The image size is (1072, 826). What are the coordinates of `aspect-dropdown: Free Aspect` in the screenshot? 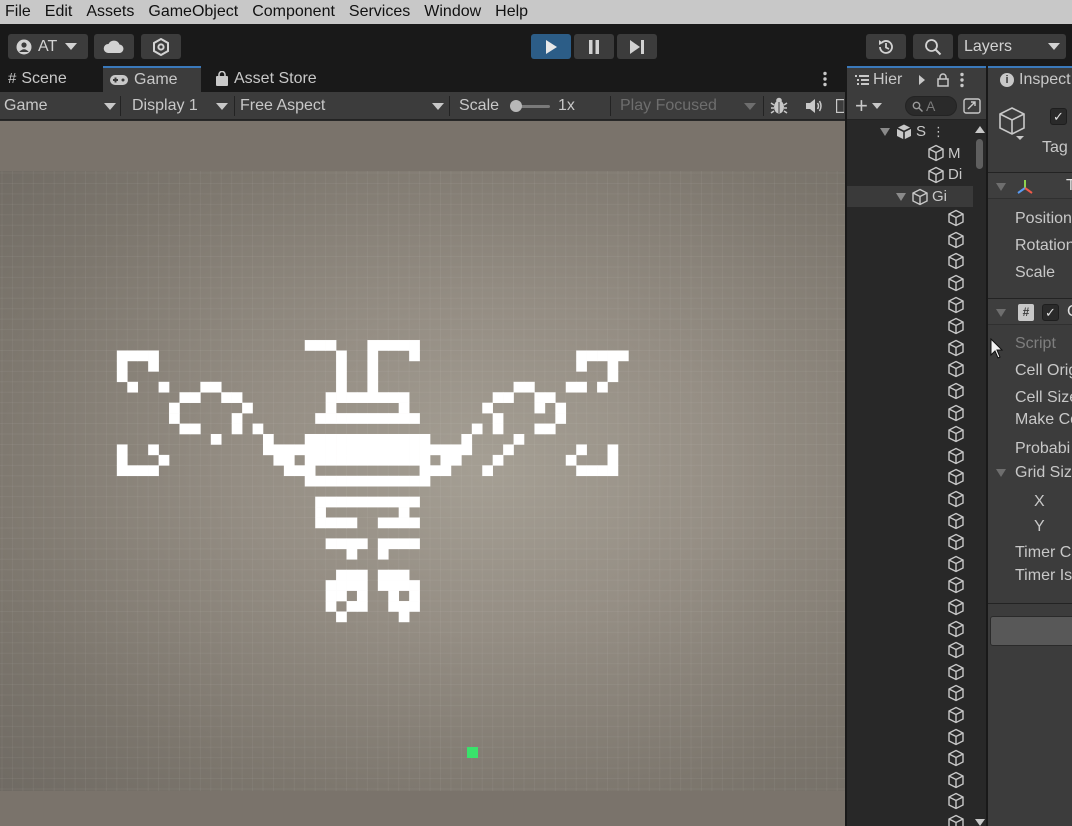 It's located at (343, 106).